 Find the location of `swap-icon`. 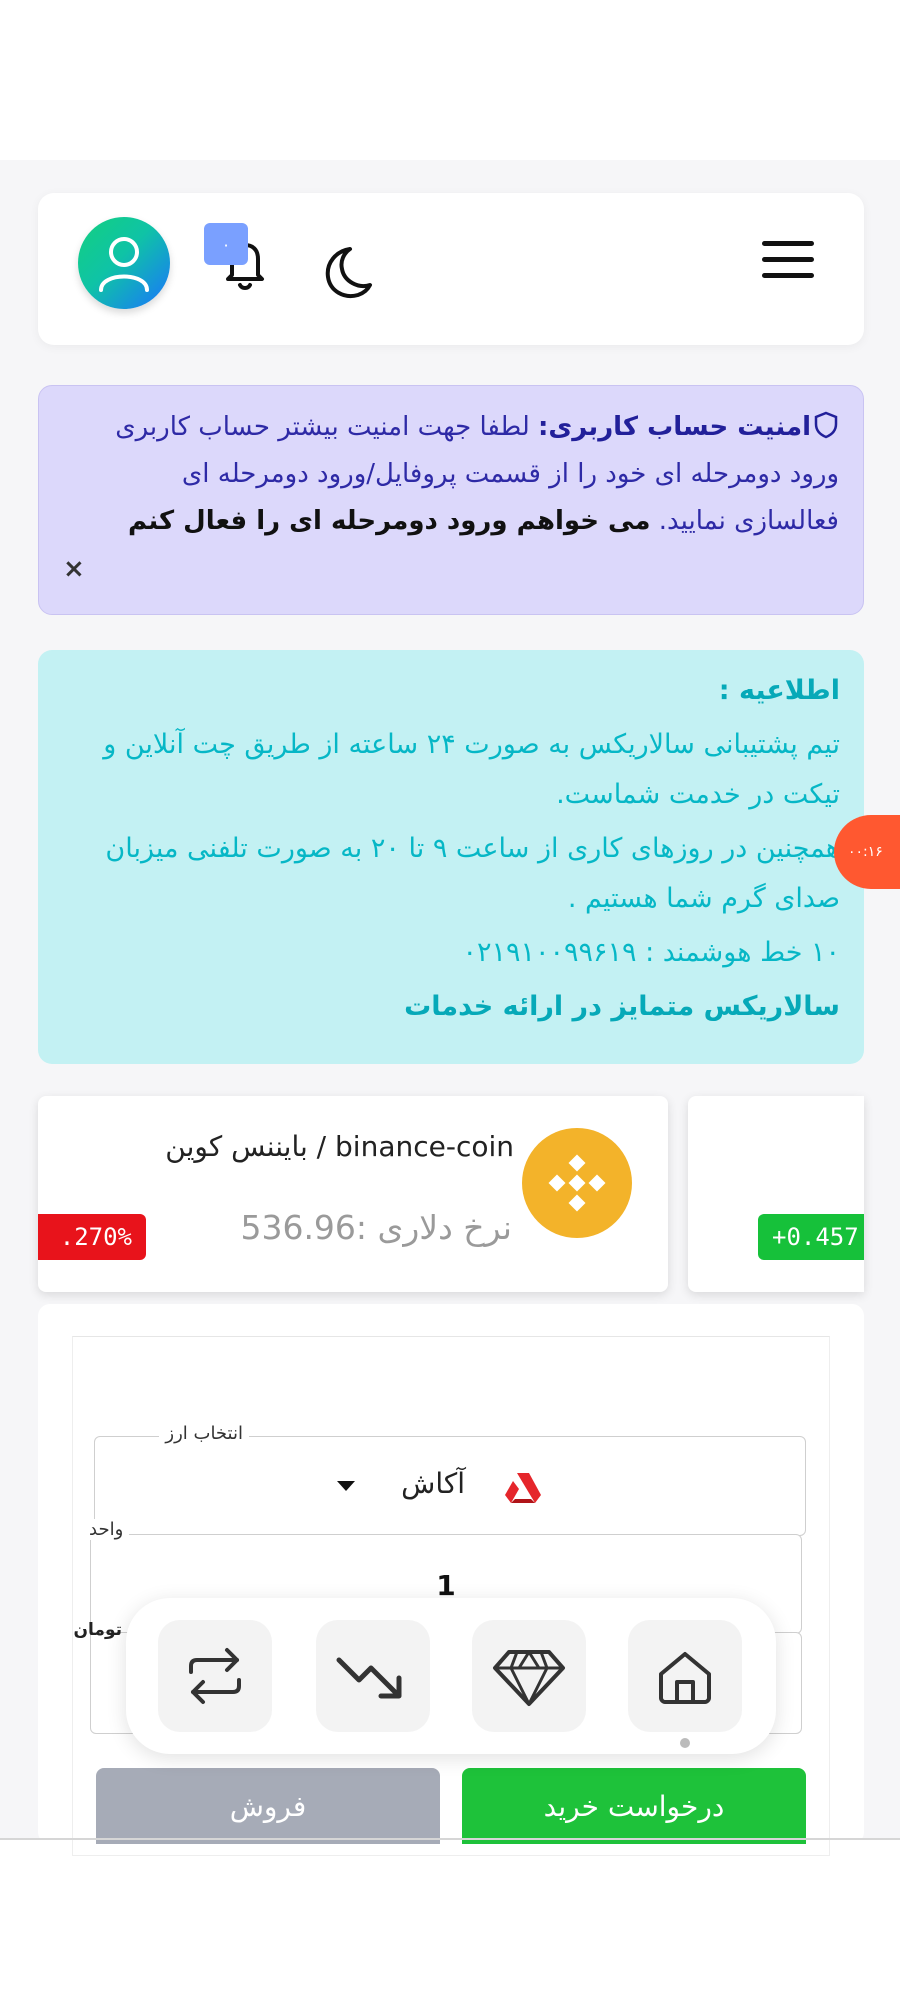

swap-icon is located at coordinates (215, 1676).